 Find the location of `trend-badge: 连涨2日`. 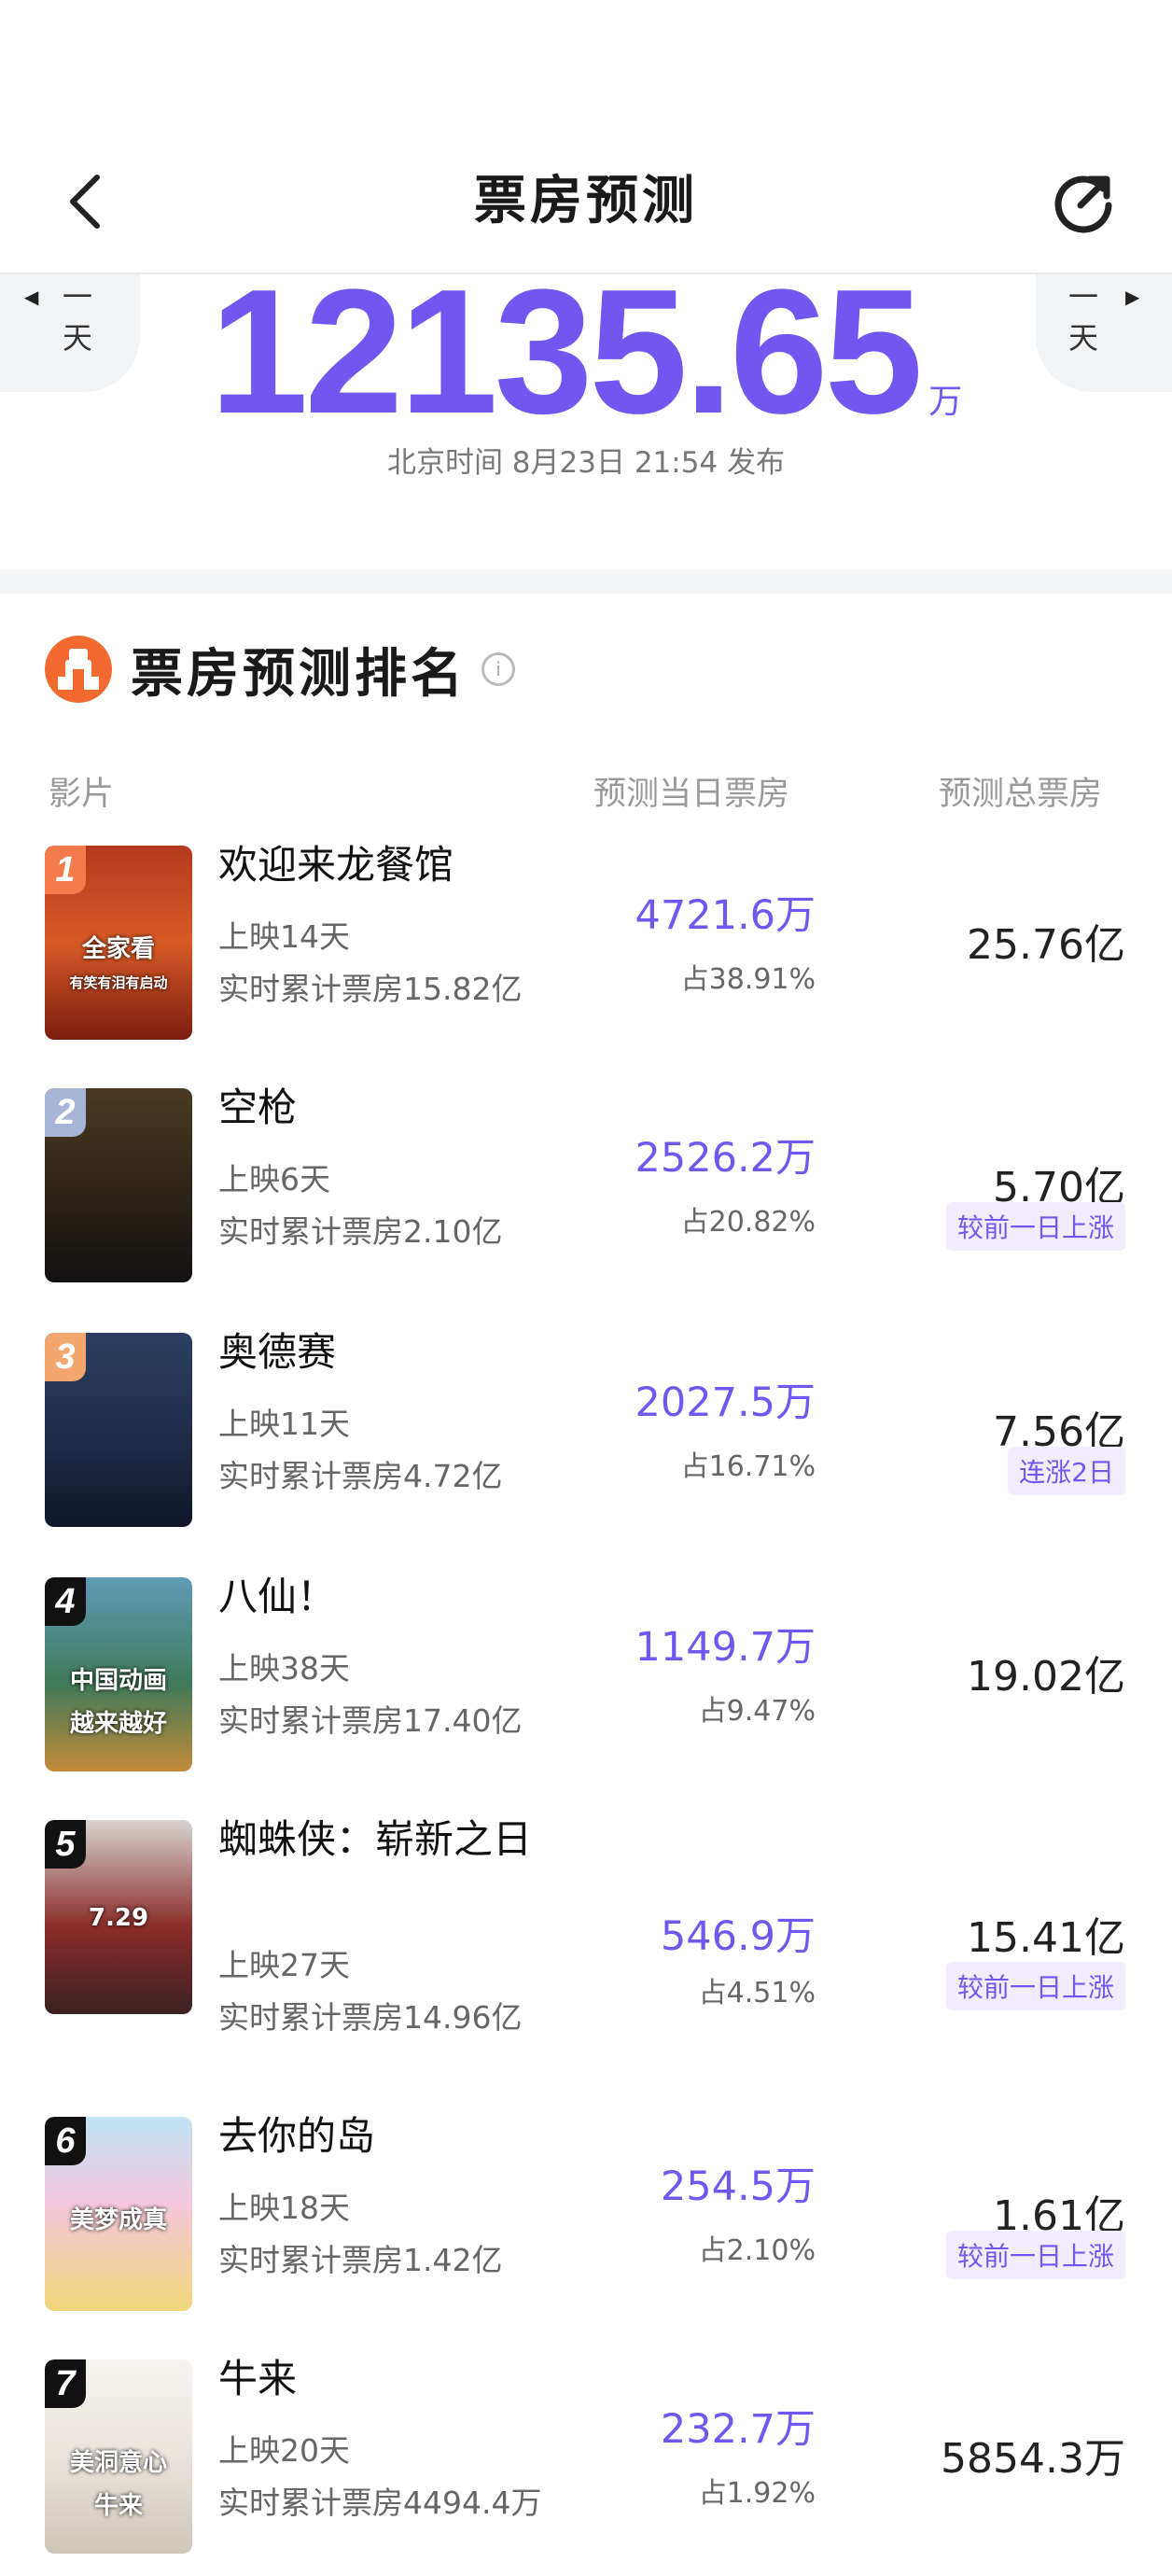

trend-badge: 连涨2日 is located at coordinates (1066, 1471).